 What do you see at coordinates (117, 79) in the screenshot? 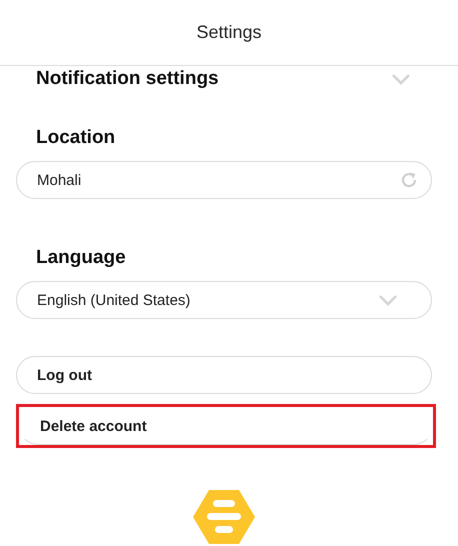
I see `section-title: Notification settings` at bounding box center [117, 79].